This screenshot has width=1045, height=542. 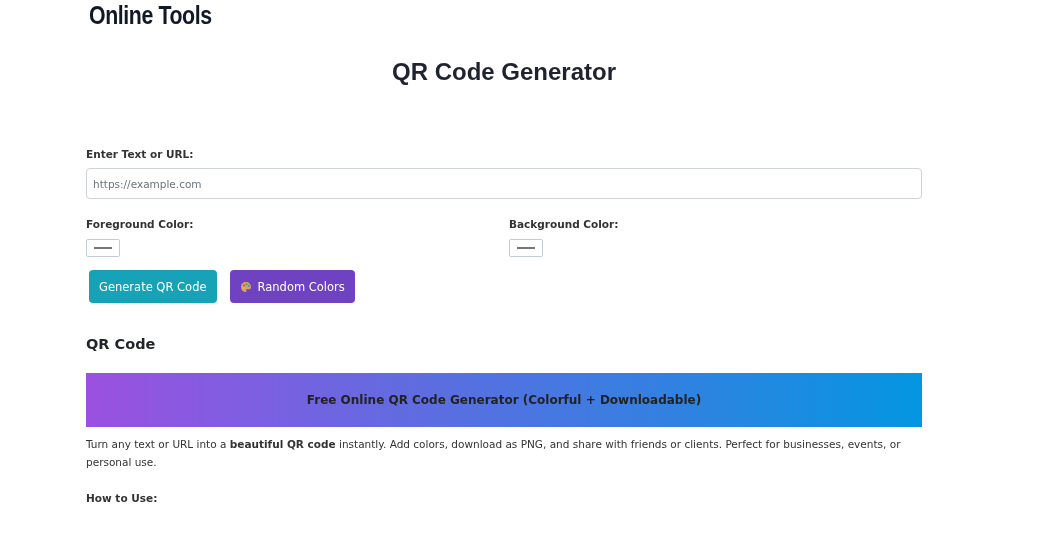 What do you see at coordinates (150, 15) in the screenshot?
I see `site-logo: Online Tools` at bounding box center [150, 15].